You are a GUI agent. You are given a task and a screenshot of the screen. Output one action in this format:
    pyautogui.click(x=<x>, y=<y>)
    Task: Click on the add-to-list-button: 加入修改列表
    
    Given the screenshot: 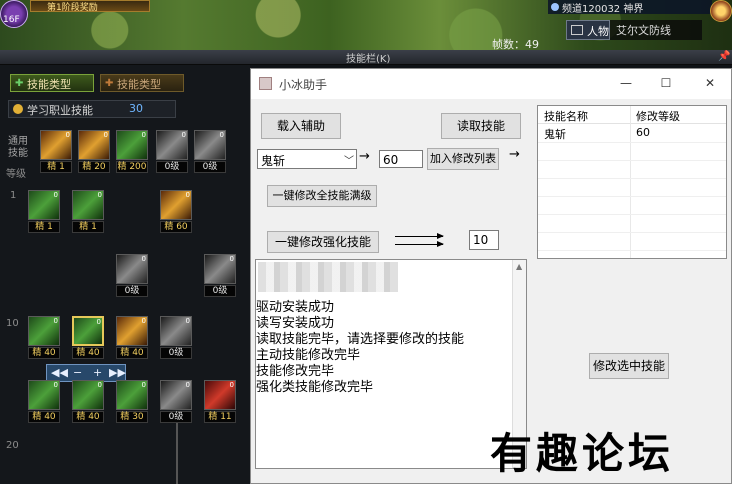 What is the action you would take?
    pyautogui.click(x=463, y=159)
    